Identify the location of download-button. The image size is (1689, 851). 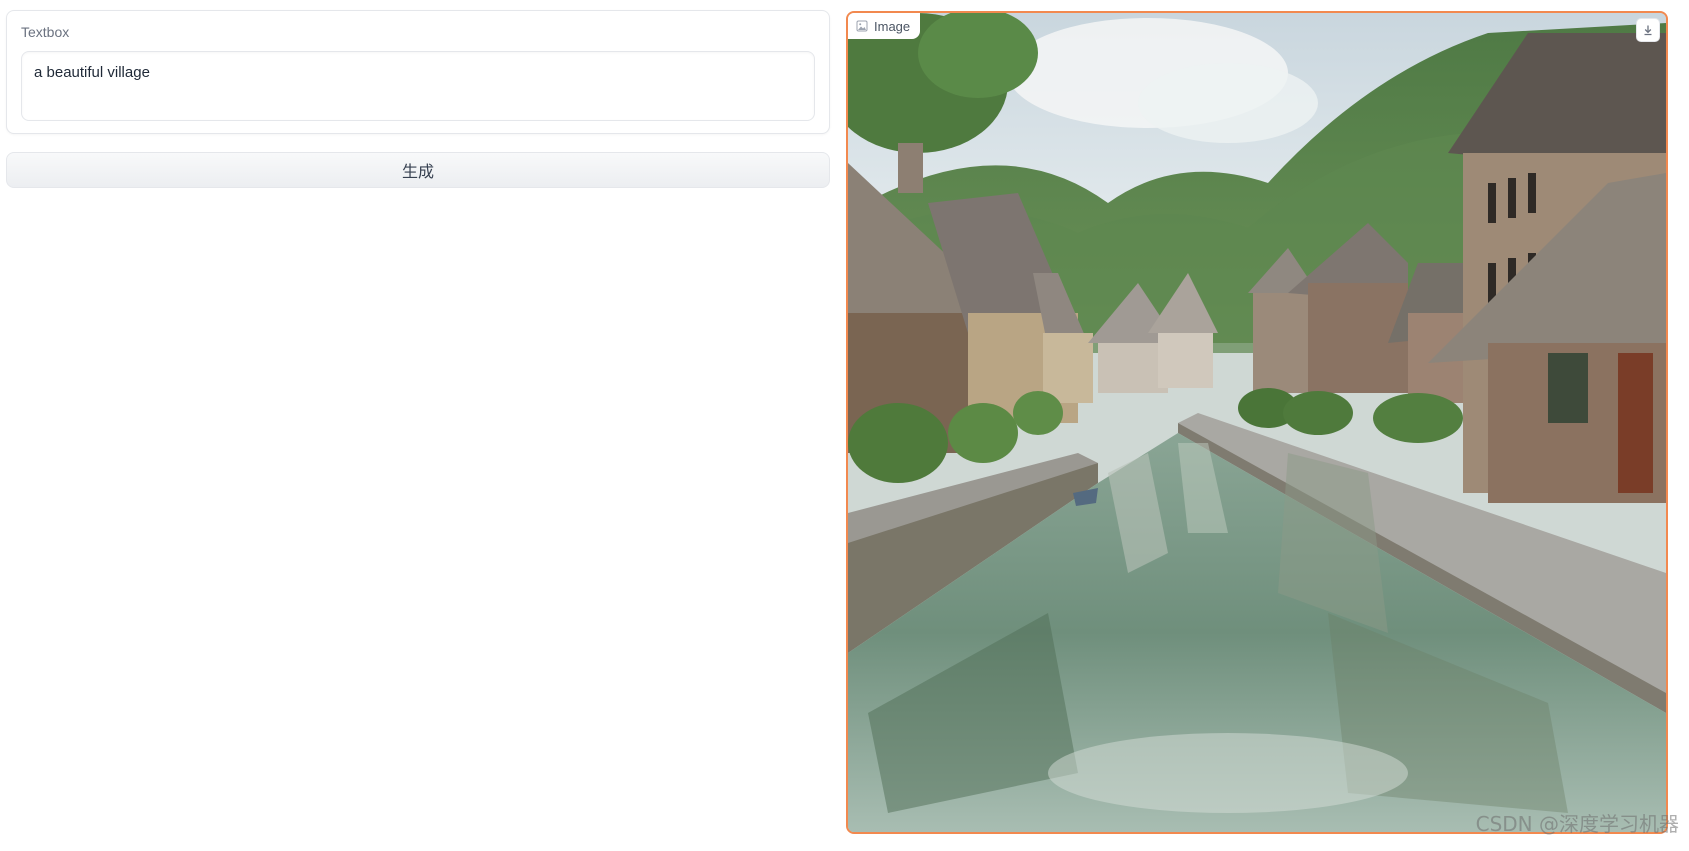
(1648, 30).